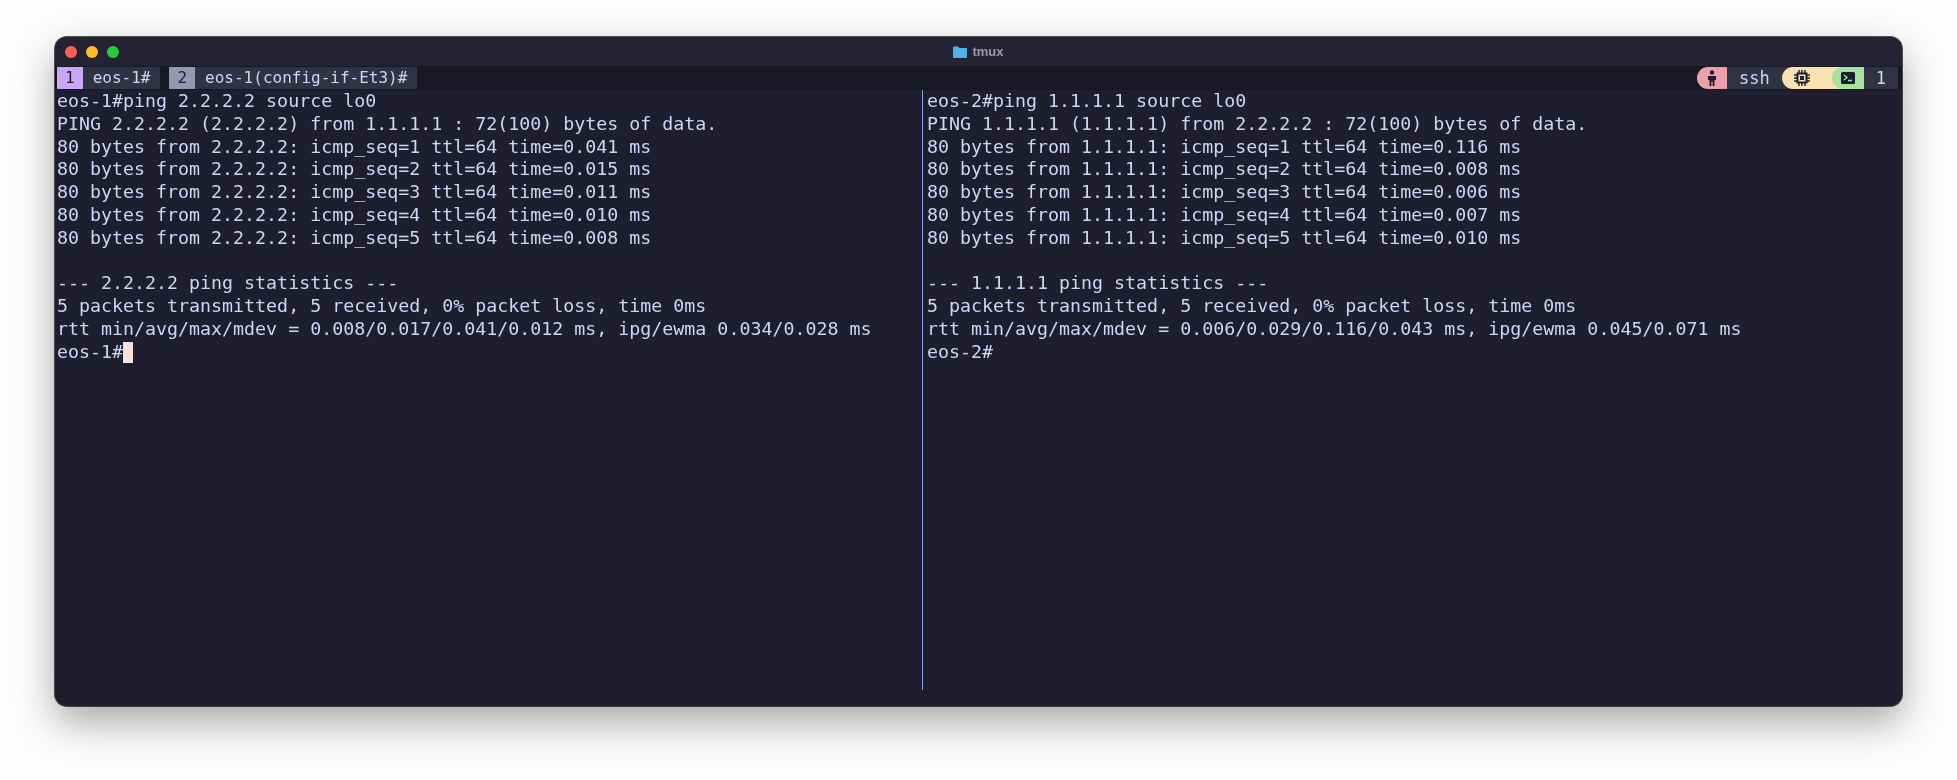 The height and width of the screenshot is (780, 1957). What do you see at coordinates (71, 51) in the screenshot?
I see `close-button` at bounding box center [71, 51].